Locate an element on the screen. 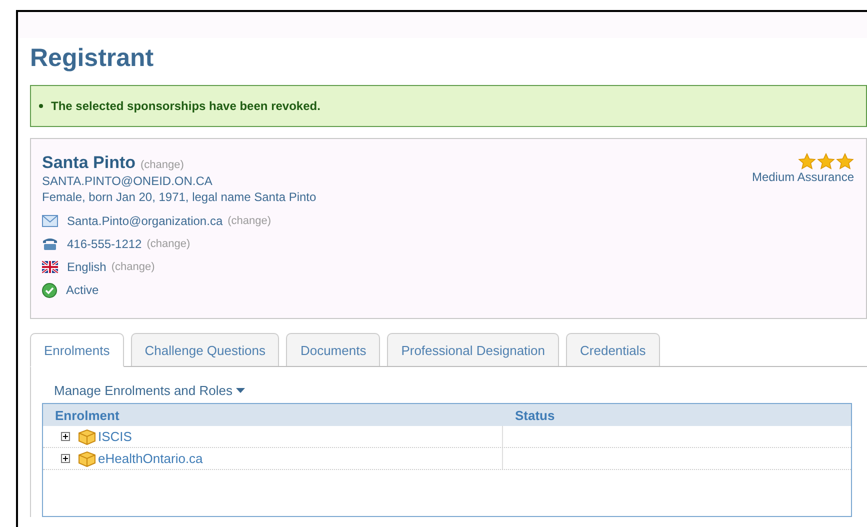 The height and width of the screenshot is (527, 867). contact-value: English is located at coordinates (86, 267).